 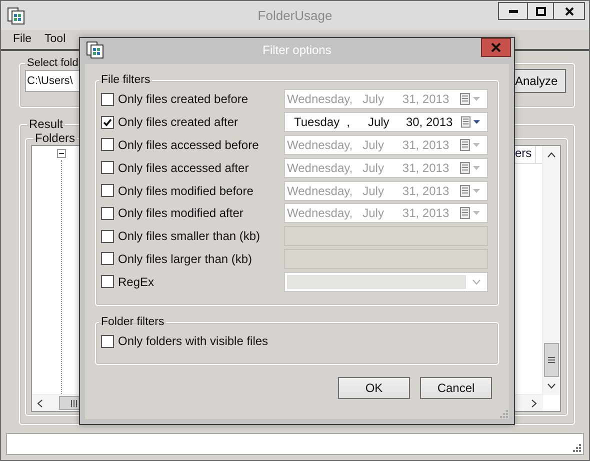 I want to click on collapse-icon, so click(x=61, y=153).